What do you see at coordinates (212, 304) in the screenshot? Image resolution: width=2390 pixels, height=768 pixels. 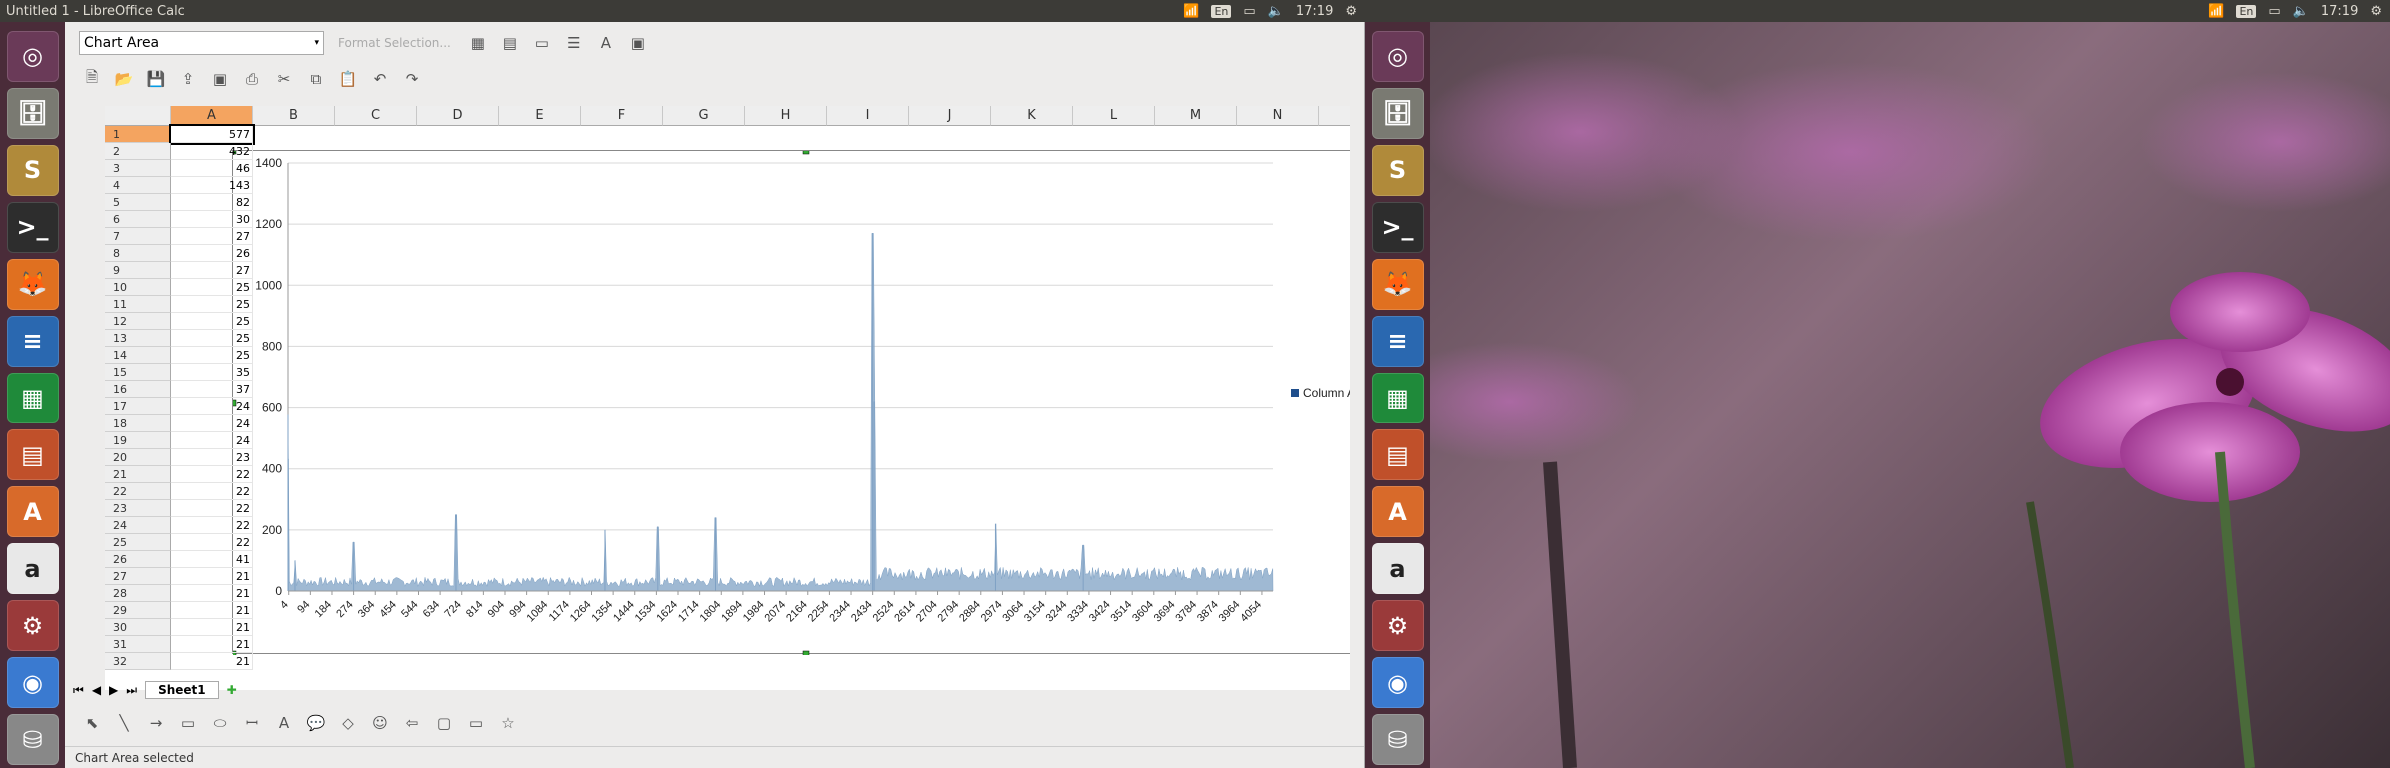 I see `cell-a11: 25` at bounding box center [212, 304].